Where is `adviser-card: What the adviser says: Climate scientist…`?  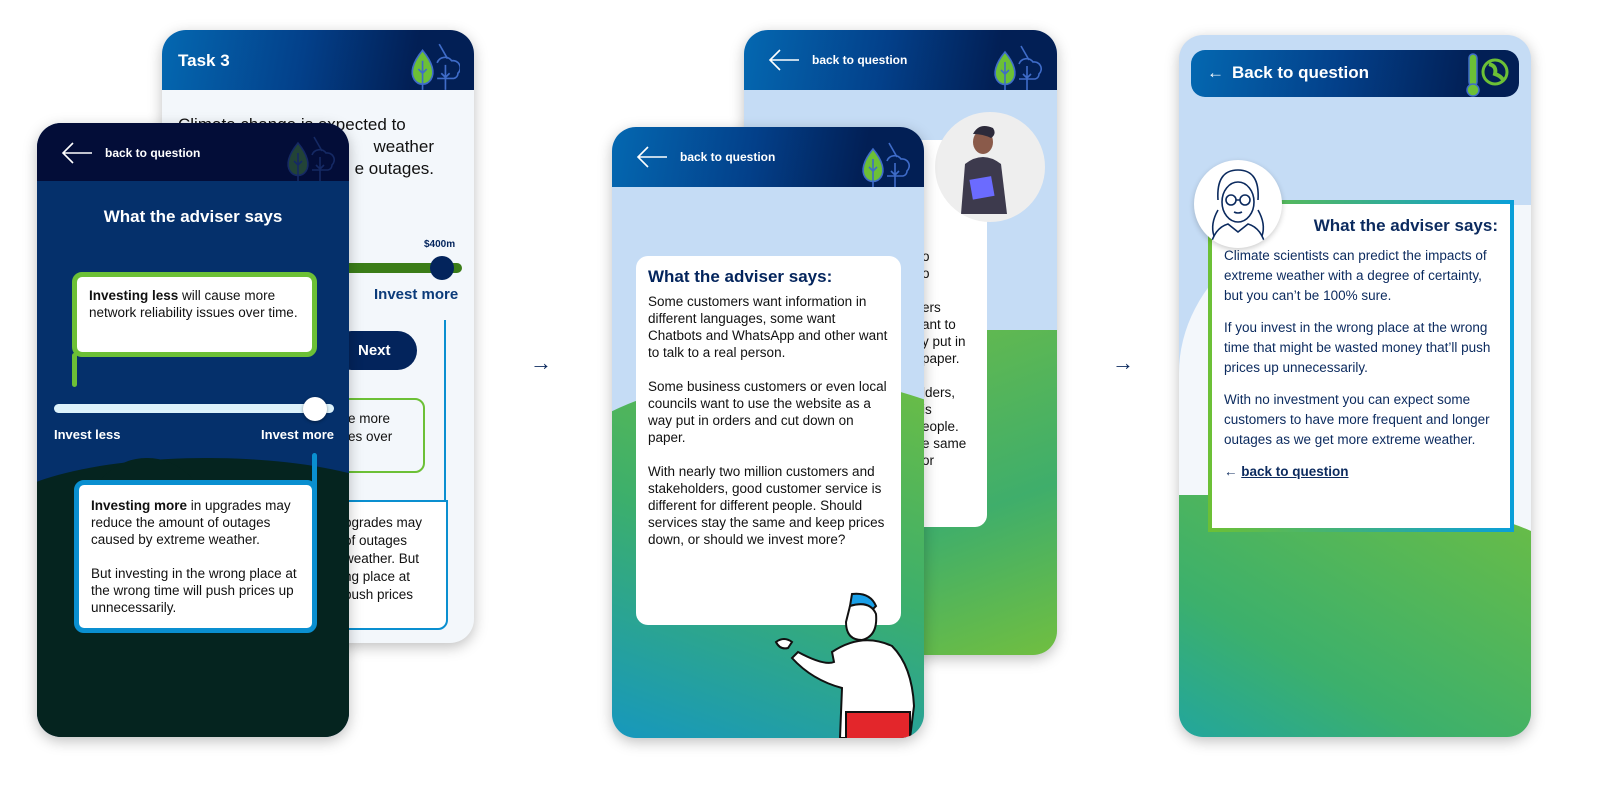
adviser-card: What the adviser says: Climate scientist… is located at coordinates (1361, 366).